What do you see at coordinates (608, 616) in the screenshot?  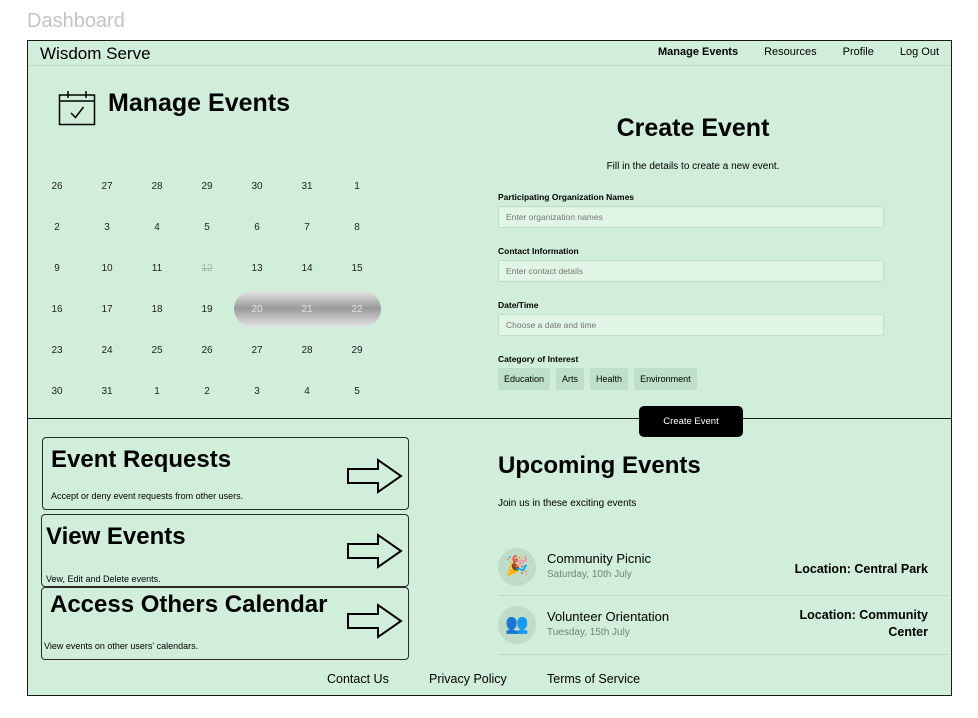 I see `event-name: Volunteer Orientation` at bounding box center [608, 616].